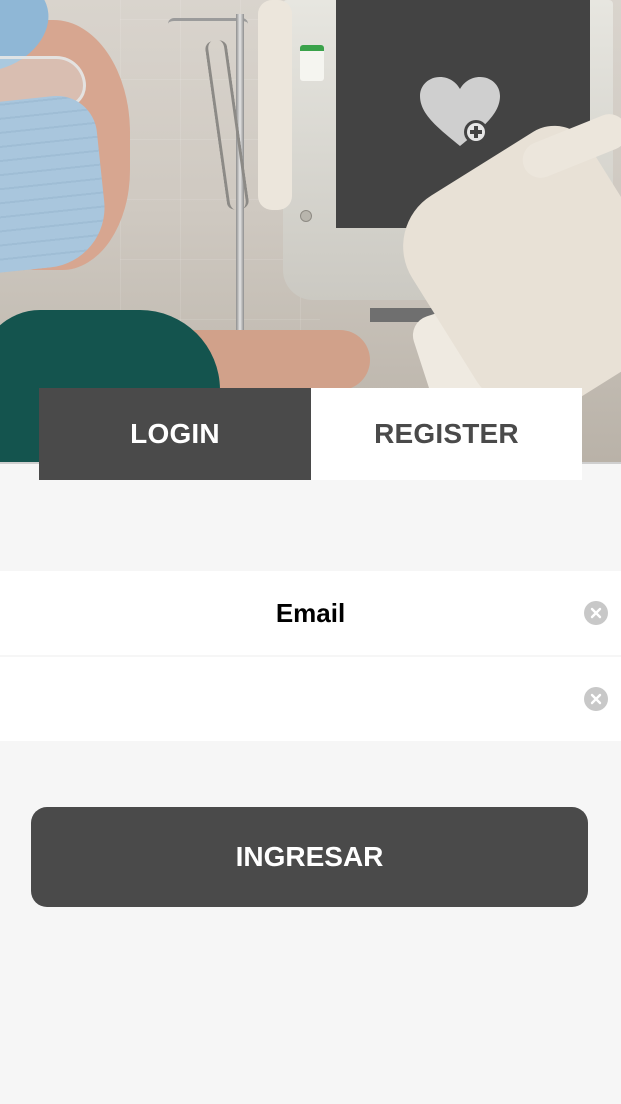 Image resolution: width=621 pixels, height=1104 pixels. I want to click on clear-email-button, so click(596, 613).